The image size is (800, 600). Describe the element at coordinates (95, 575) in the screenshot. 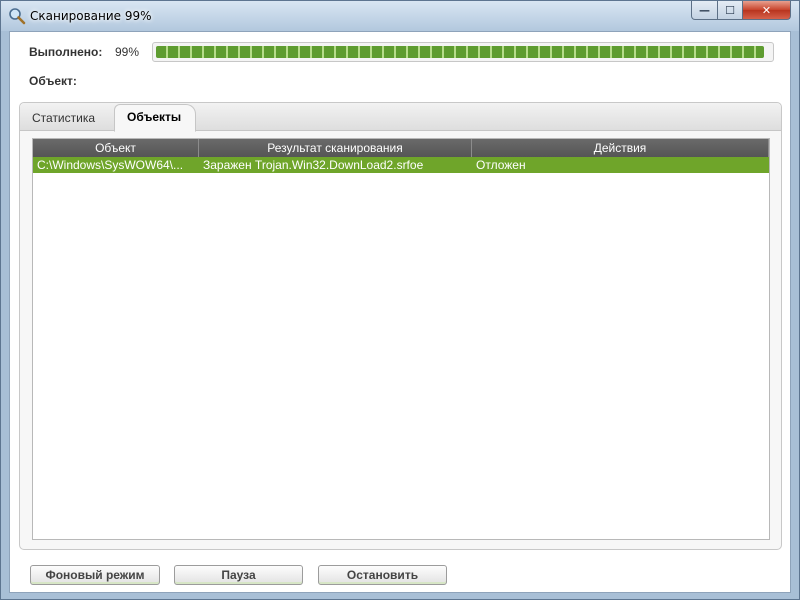

I see `background-mode-button: Фоновый режим` at that location.